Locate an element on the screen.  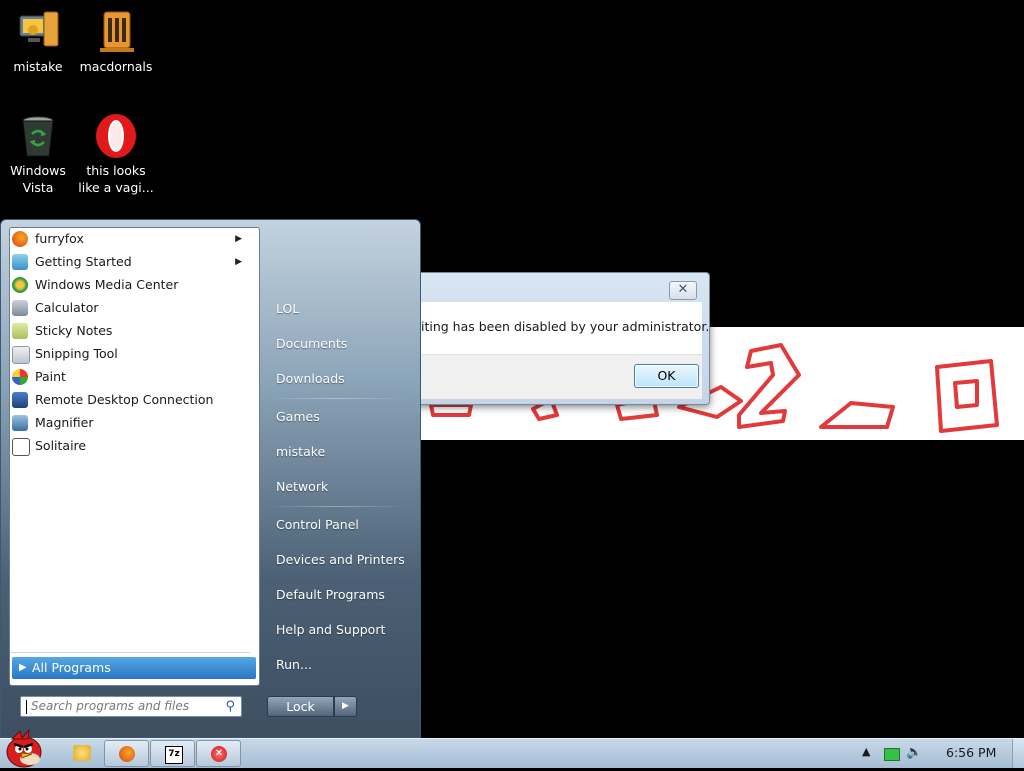
show-desktop-button is located at coordinates (1018, 753).